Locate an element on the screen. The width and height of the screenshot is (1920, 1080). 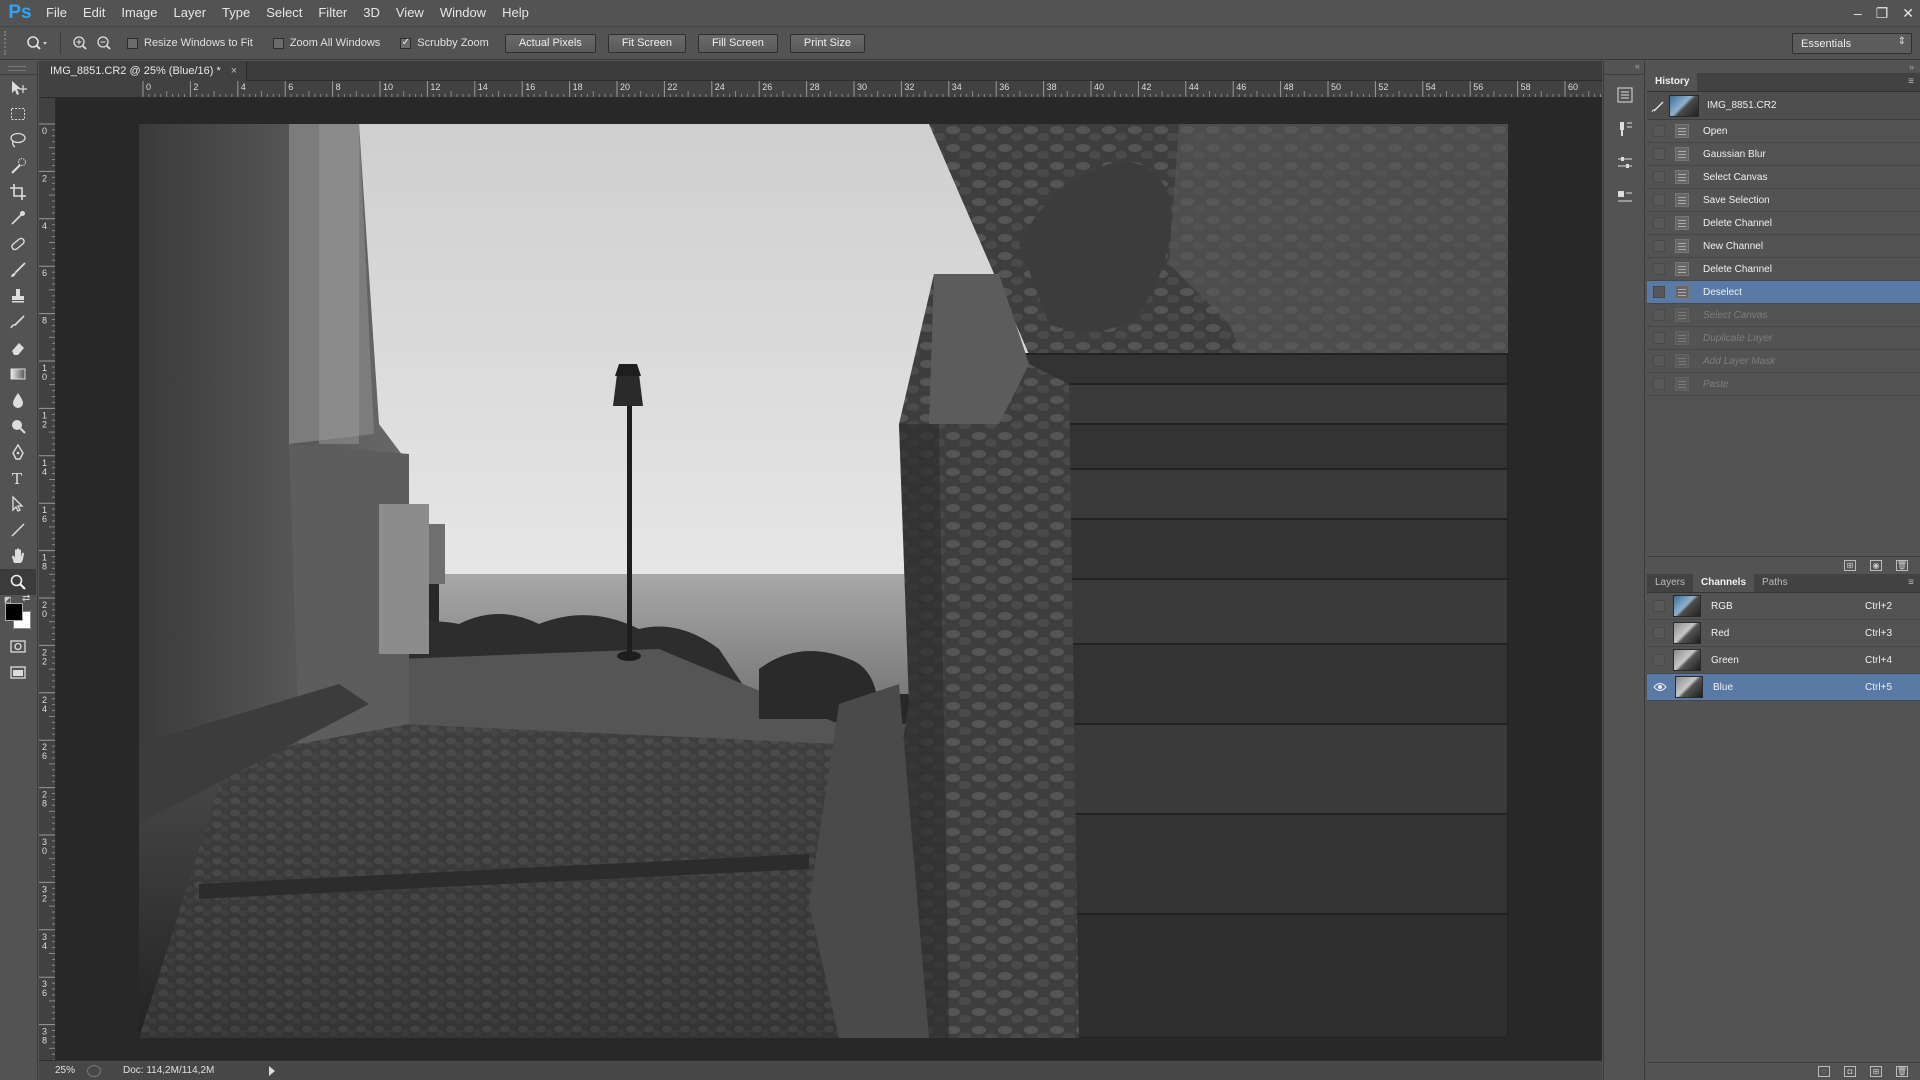
brush-tool is located at coordinates (18, 270).